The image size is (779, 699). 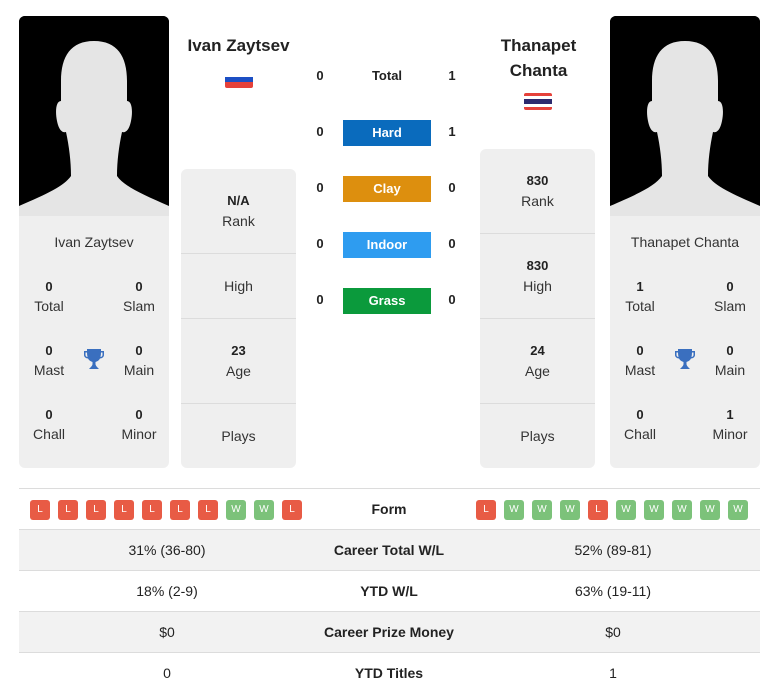 What do you see at coordinates (49, 424) in the screenshot?
I see `player1-chall-titles: 0 Chall` at bounding box center [49, 424].